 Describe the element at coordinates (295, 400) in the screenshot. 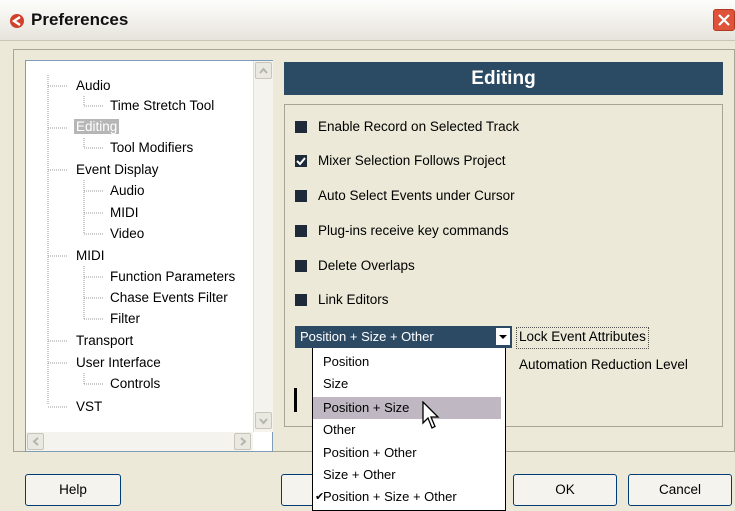

I see `slider-edge` at that location.